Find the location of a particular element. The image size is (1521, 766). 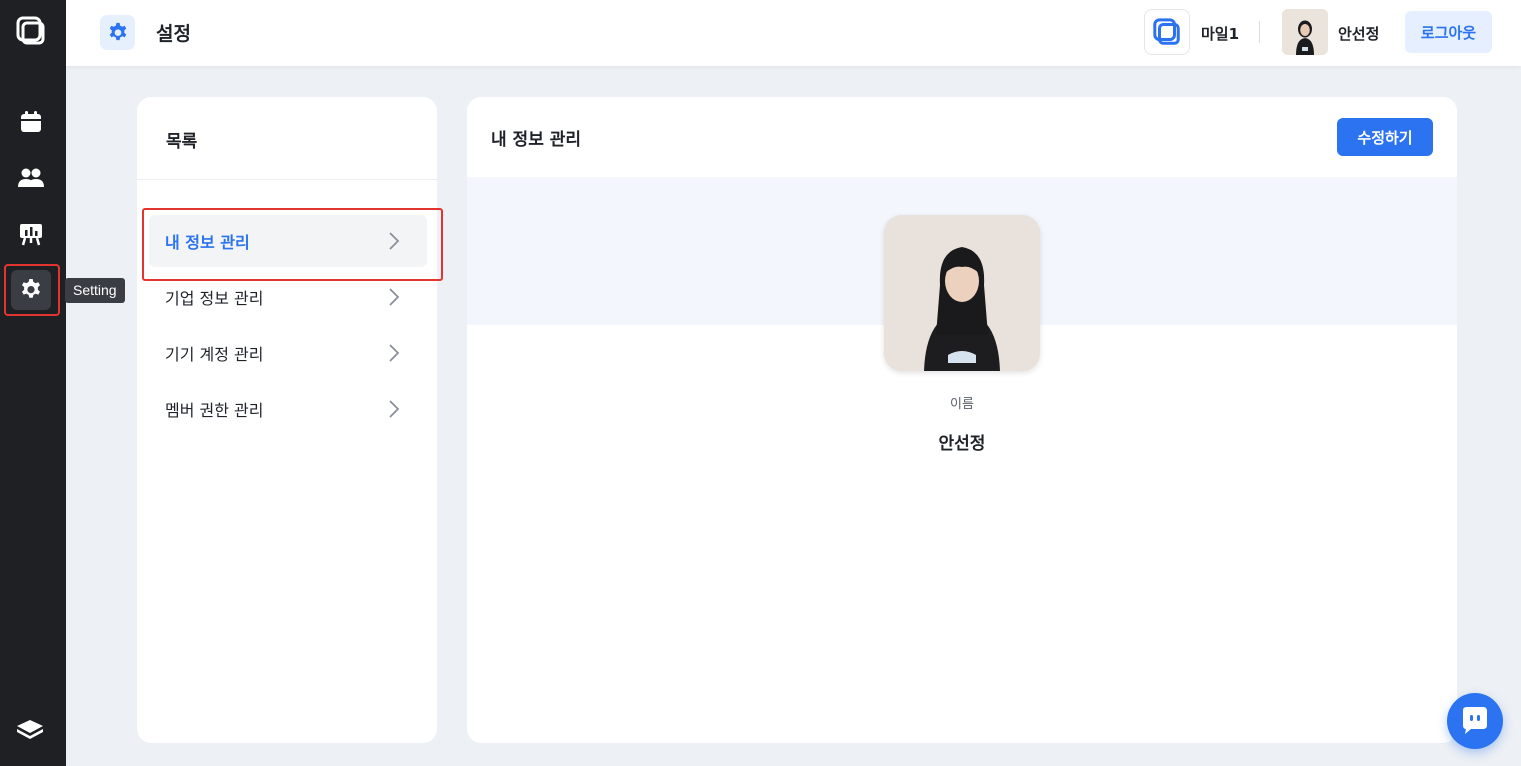

sidebar-item-schedule is located at coordinates (31, 122).